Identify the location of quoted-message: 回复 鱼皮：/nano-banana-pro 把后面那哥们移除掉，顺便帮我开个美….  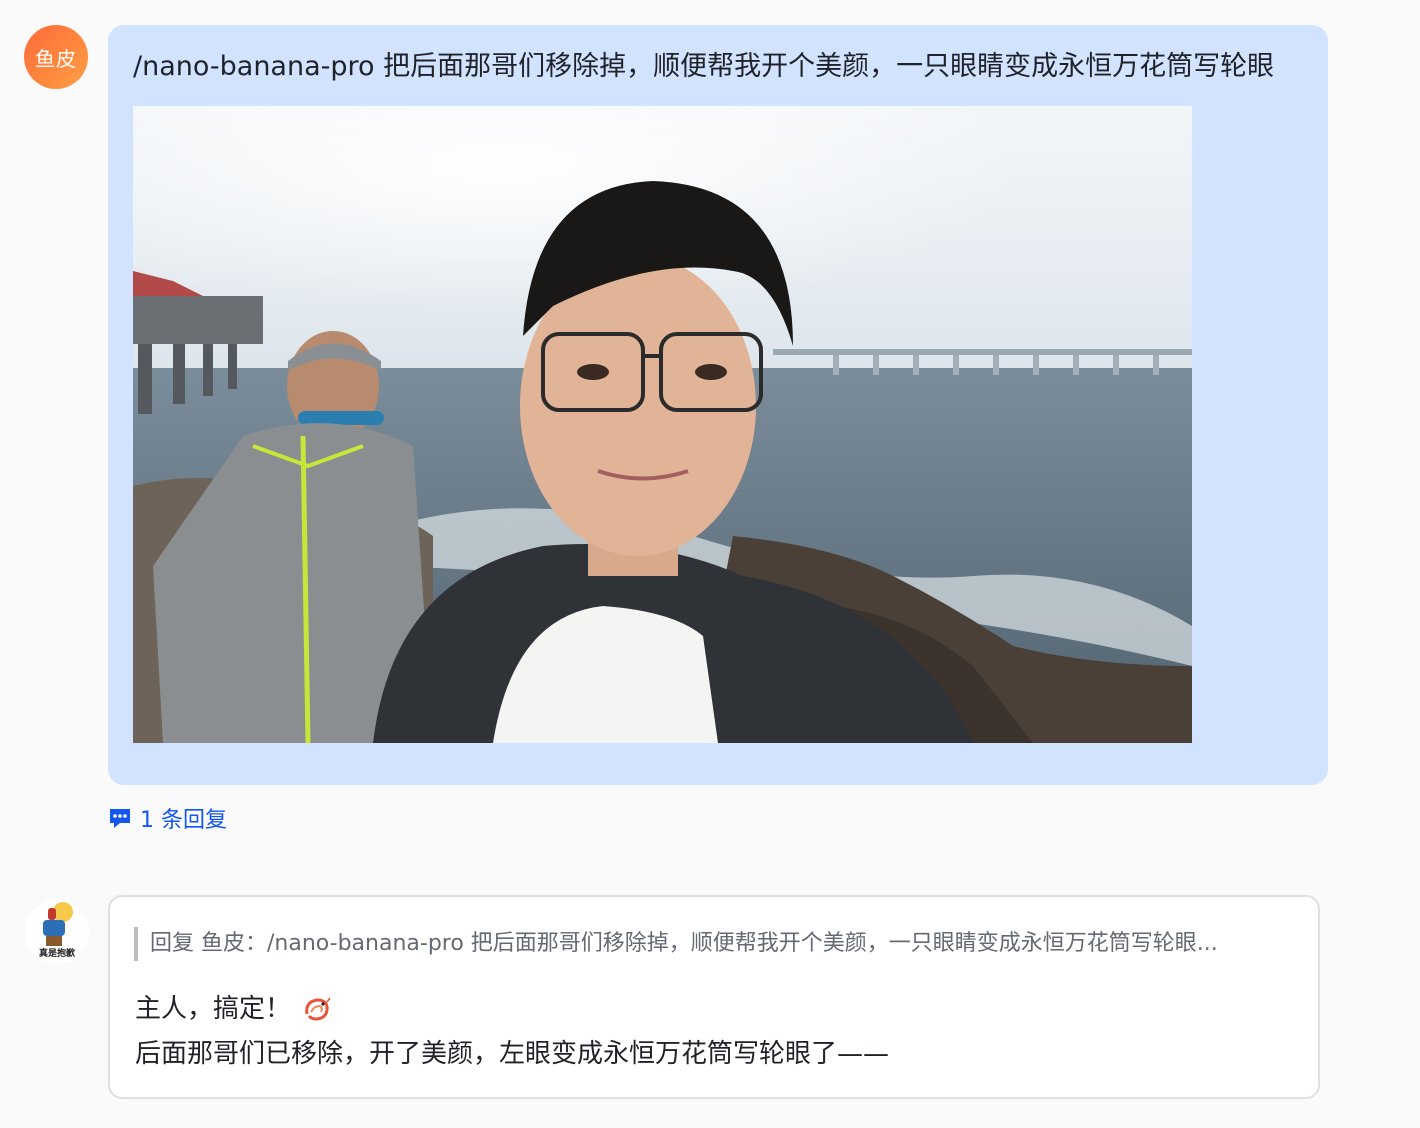
(714, 944).